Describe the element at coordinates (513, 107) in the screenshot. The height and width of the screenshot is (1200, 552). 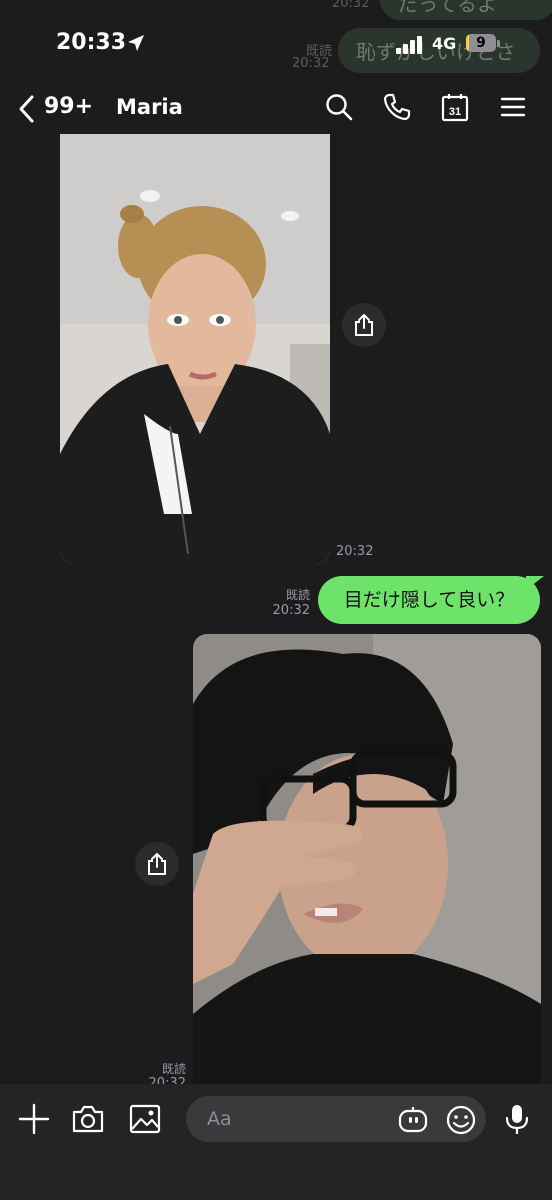
I see `menu-icon` at that location.